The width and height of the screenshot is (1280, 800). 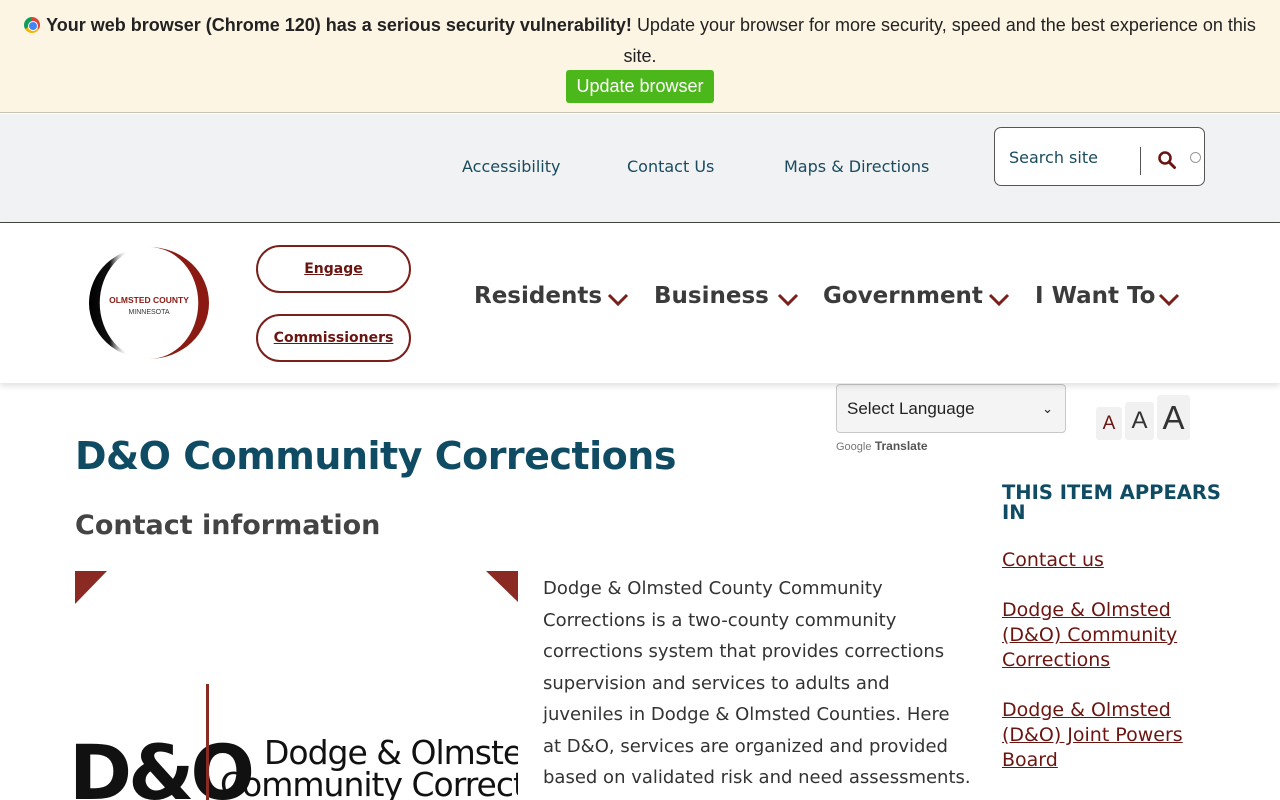 What do you see at coordinates (1047, 408) in the screenshot?
I see `chevron-down-icon: ⌄` at bounding box center [1047, 408].